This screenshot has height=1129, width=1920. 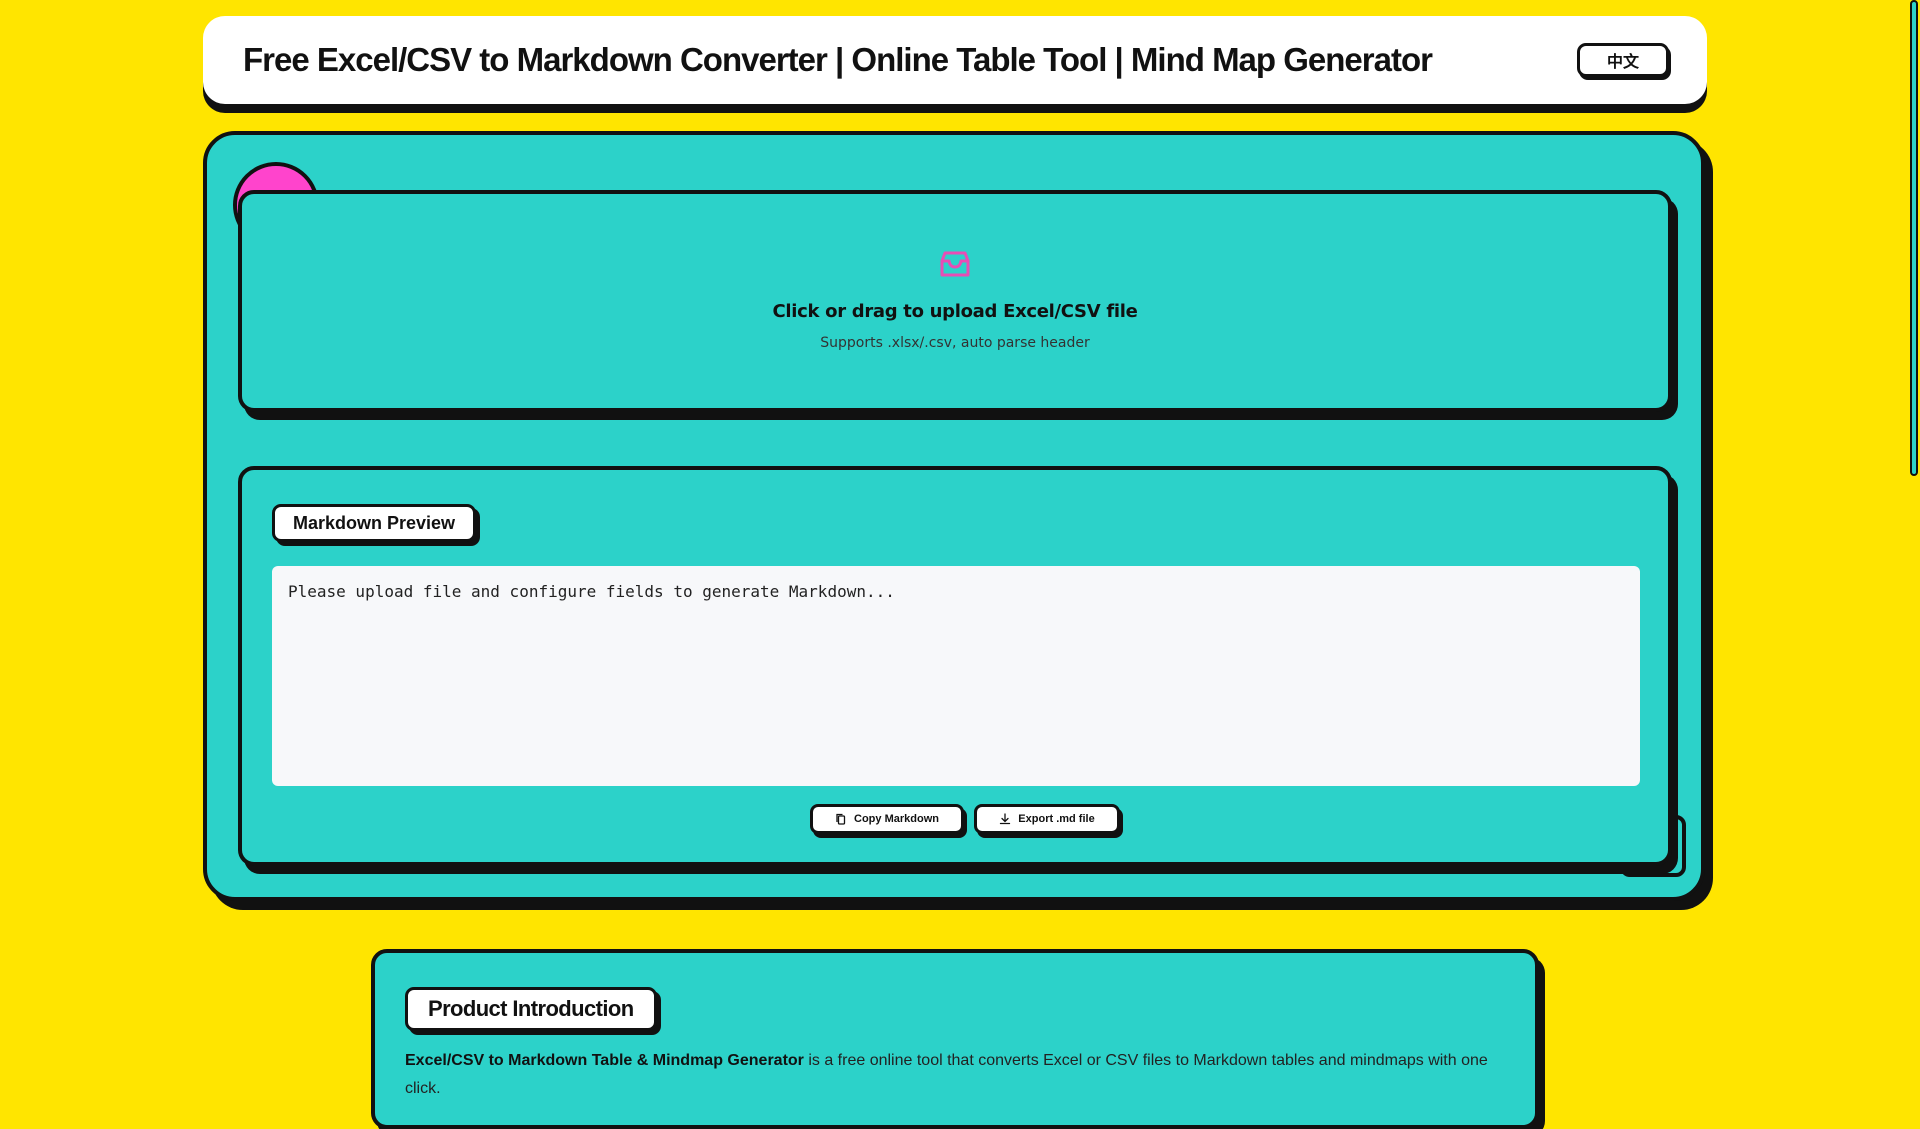 What do you see at coordinates (531, 1009) in the screenshot?
I see `product-introduction-label: Product Introduction` at bounding box center [531, 1009].